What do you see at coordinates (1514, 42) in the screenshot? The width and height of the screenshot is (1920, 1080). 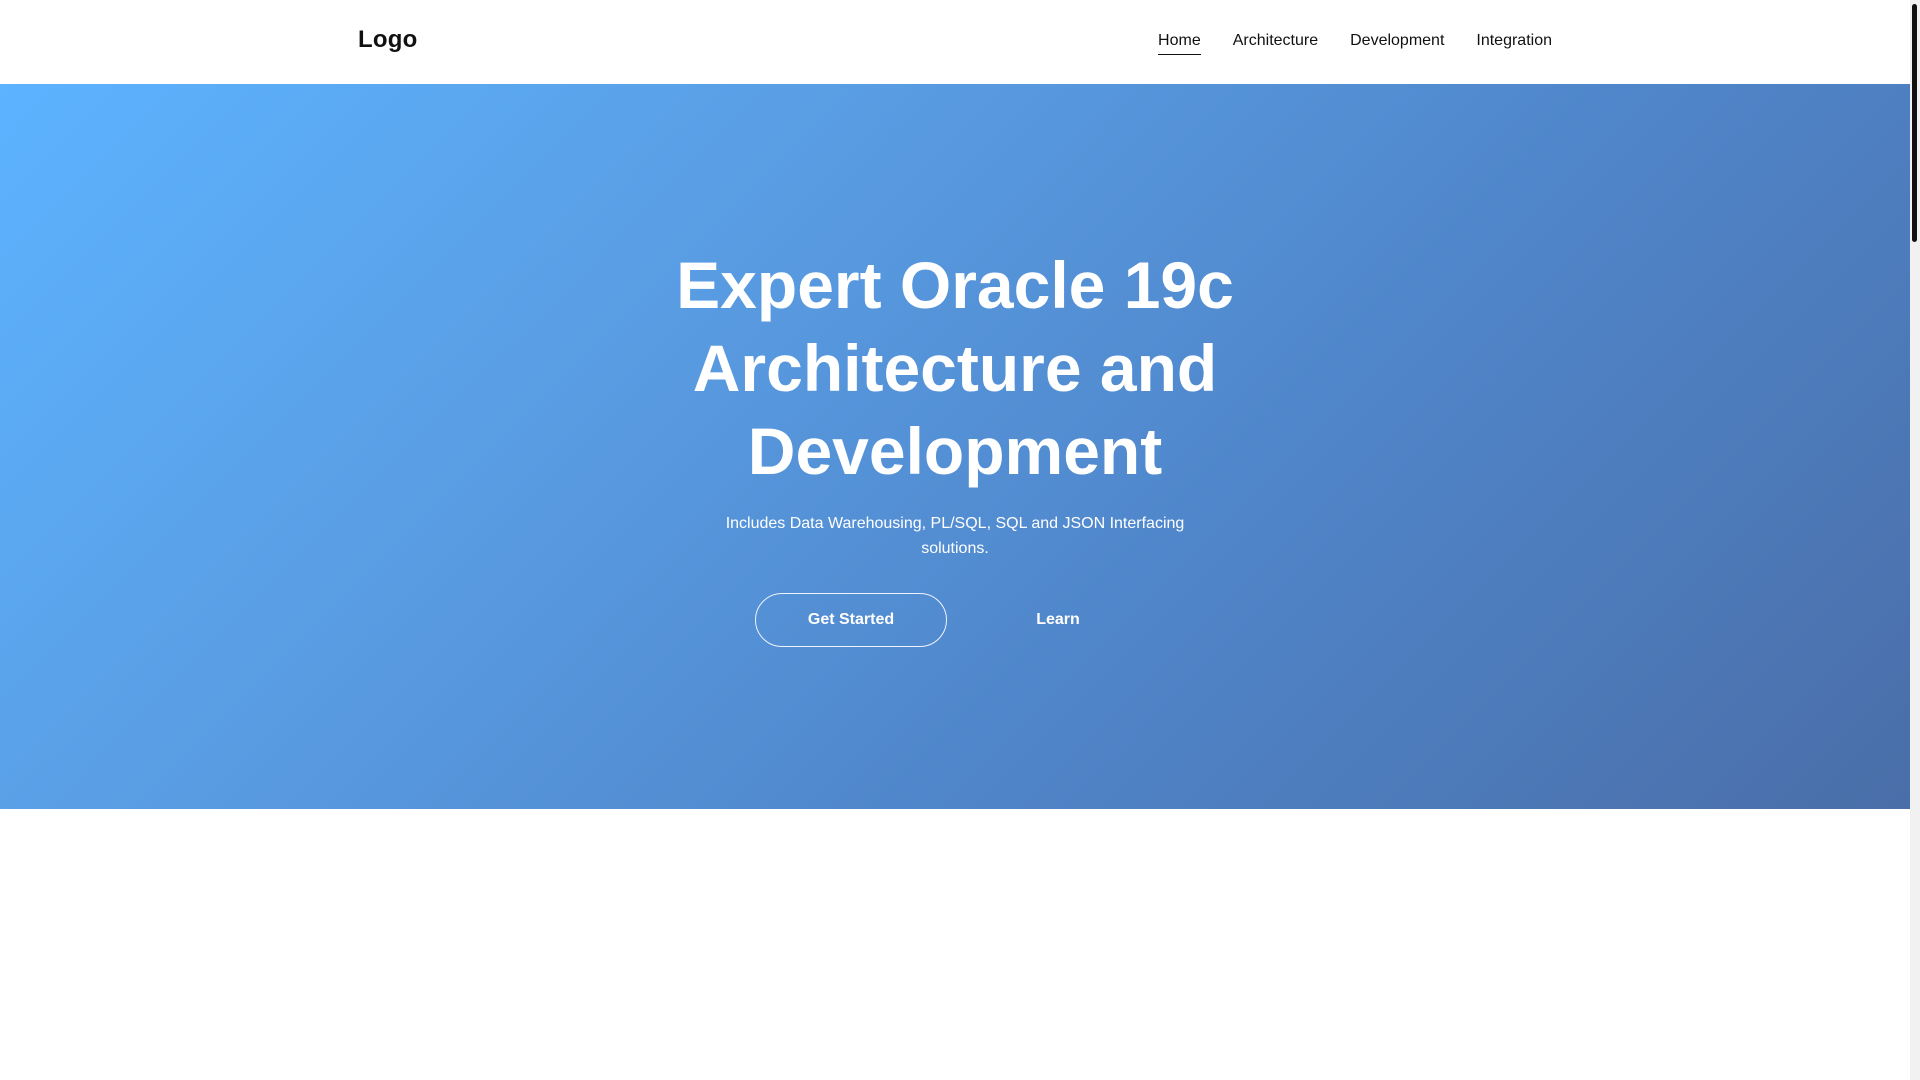 I see `nav-link-integration: Integration` at bounding box center [1514, 42].